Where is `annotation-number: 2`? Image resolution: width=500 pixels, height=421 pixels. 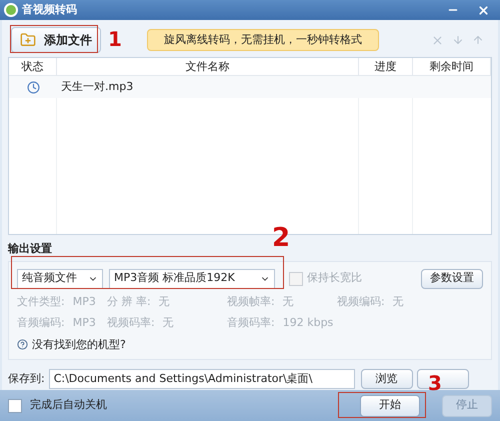 annotation-number: 2 is located at coordinates (281, 238).